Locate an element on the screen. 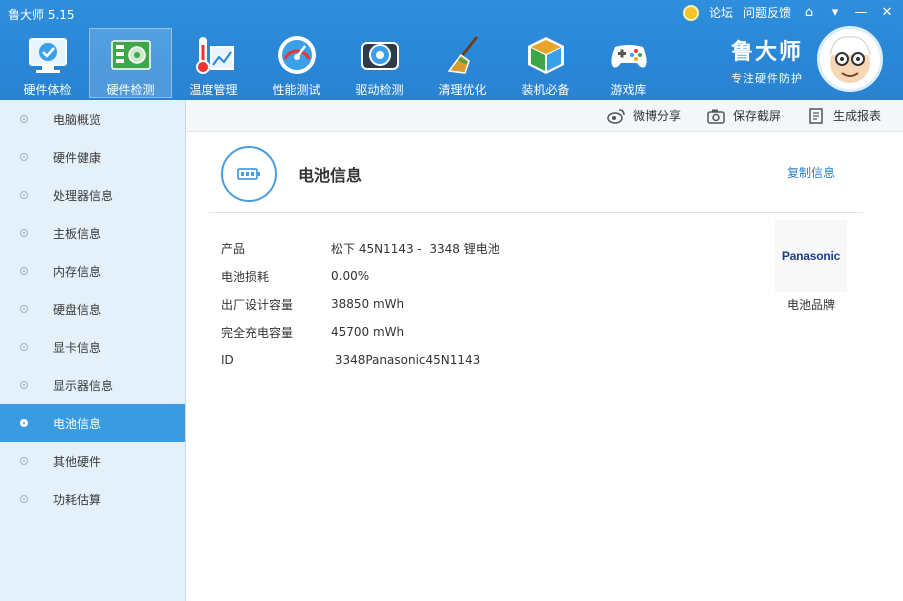  forum-link: 论坛 is located at coordinates (721, 12).